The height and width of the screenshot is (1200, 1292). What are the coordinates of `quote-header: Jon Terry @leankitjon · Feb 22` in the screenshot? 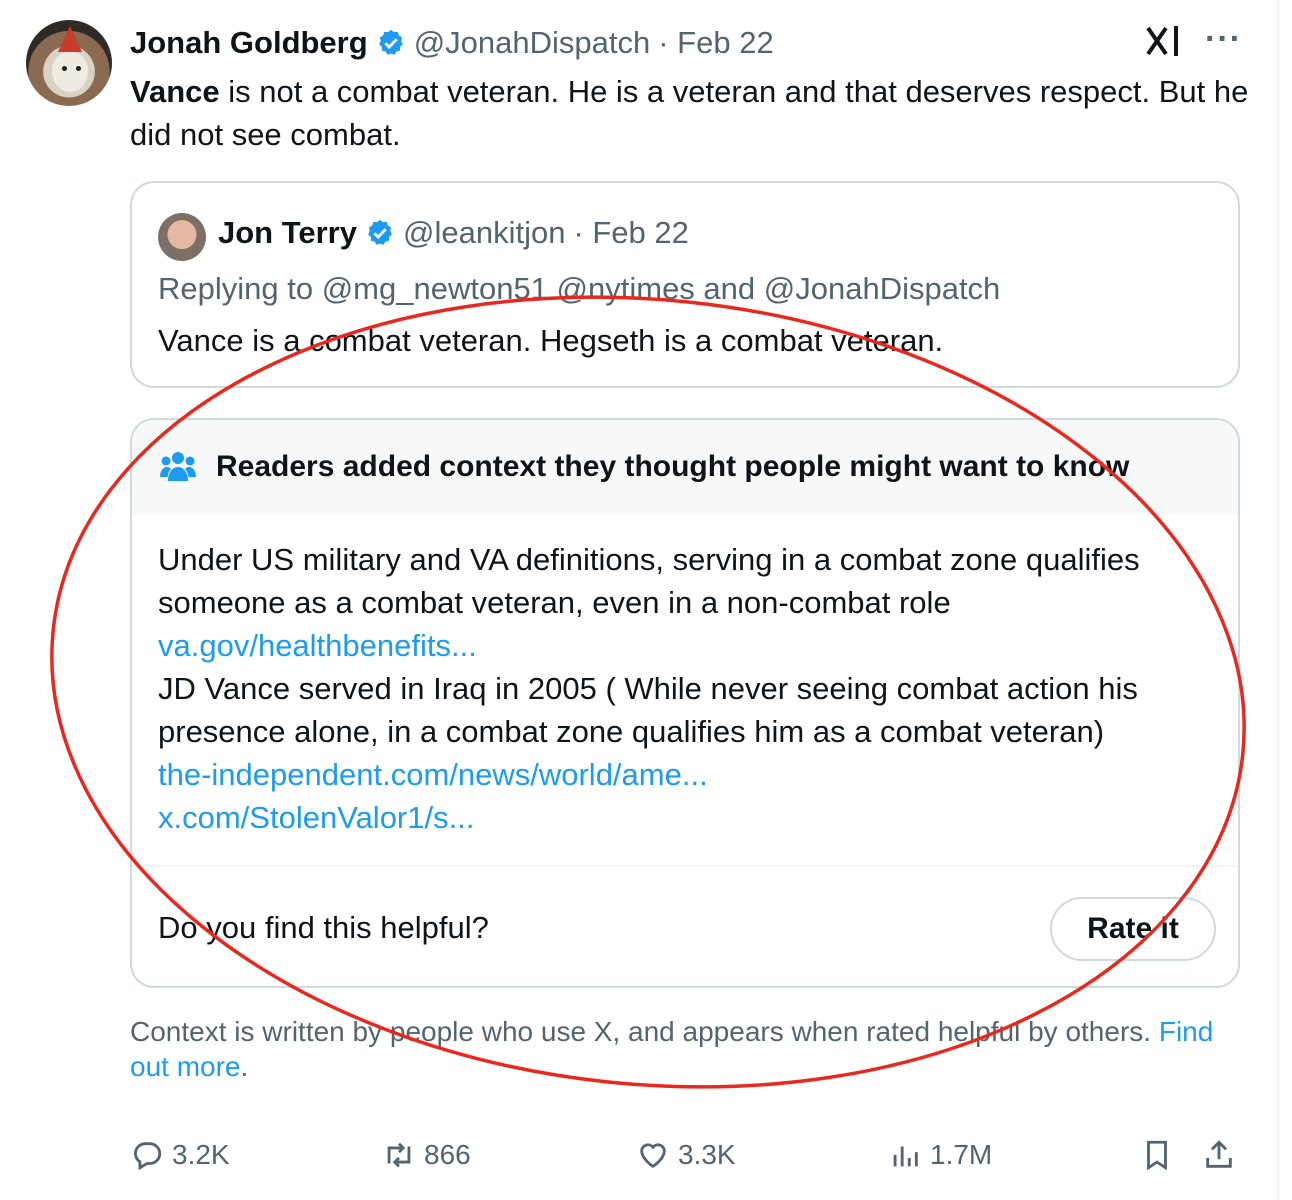 It's located at (453, 233).